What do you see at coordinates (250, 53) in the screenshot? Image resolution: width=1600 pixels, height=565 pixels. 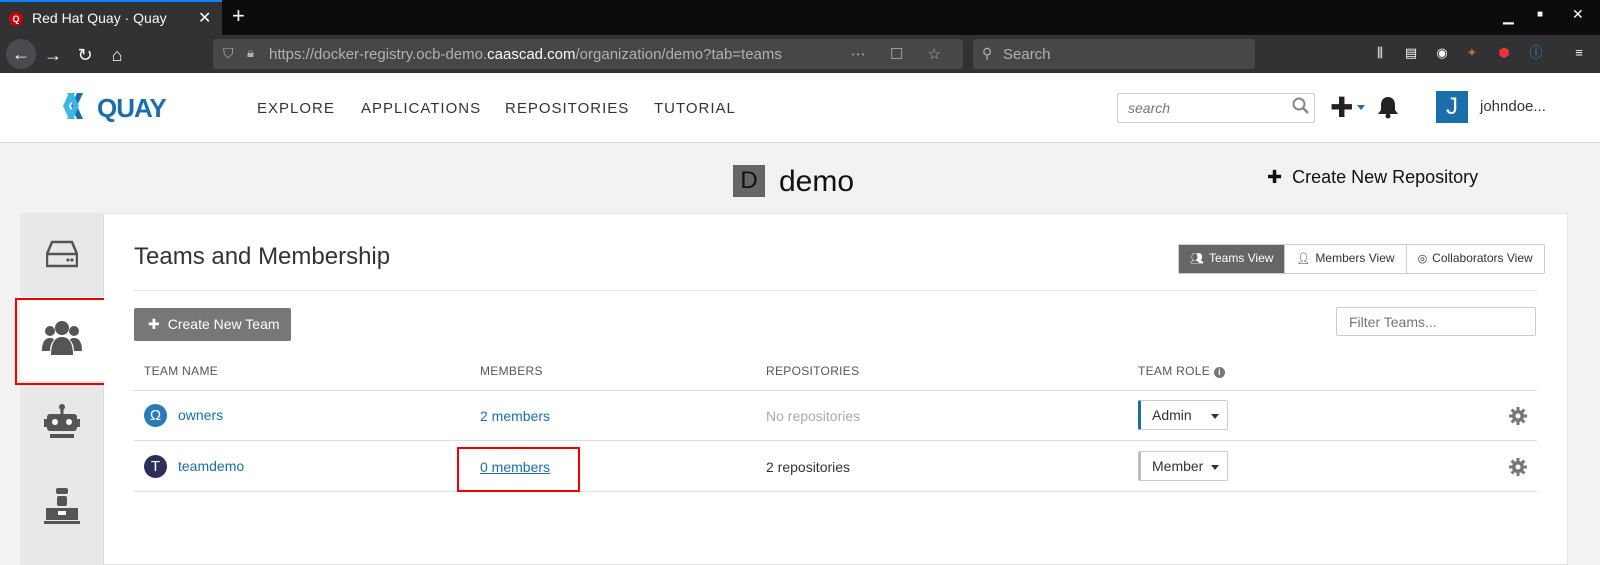 I see `lock-icon: 🔒︎` at bounding box center [250, 53].